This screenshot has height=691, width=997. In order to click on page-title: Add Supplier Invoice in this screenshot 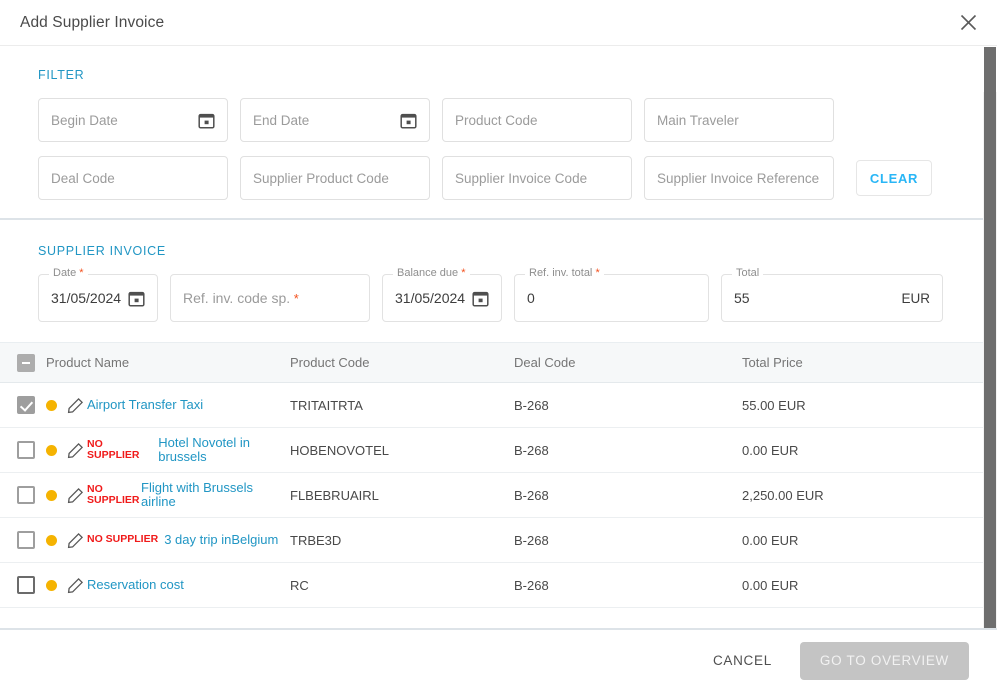, I will do `click(92, 22)`.